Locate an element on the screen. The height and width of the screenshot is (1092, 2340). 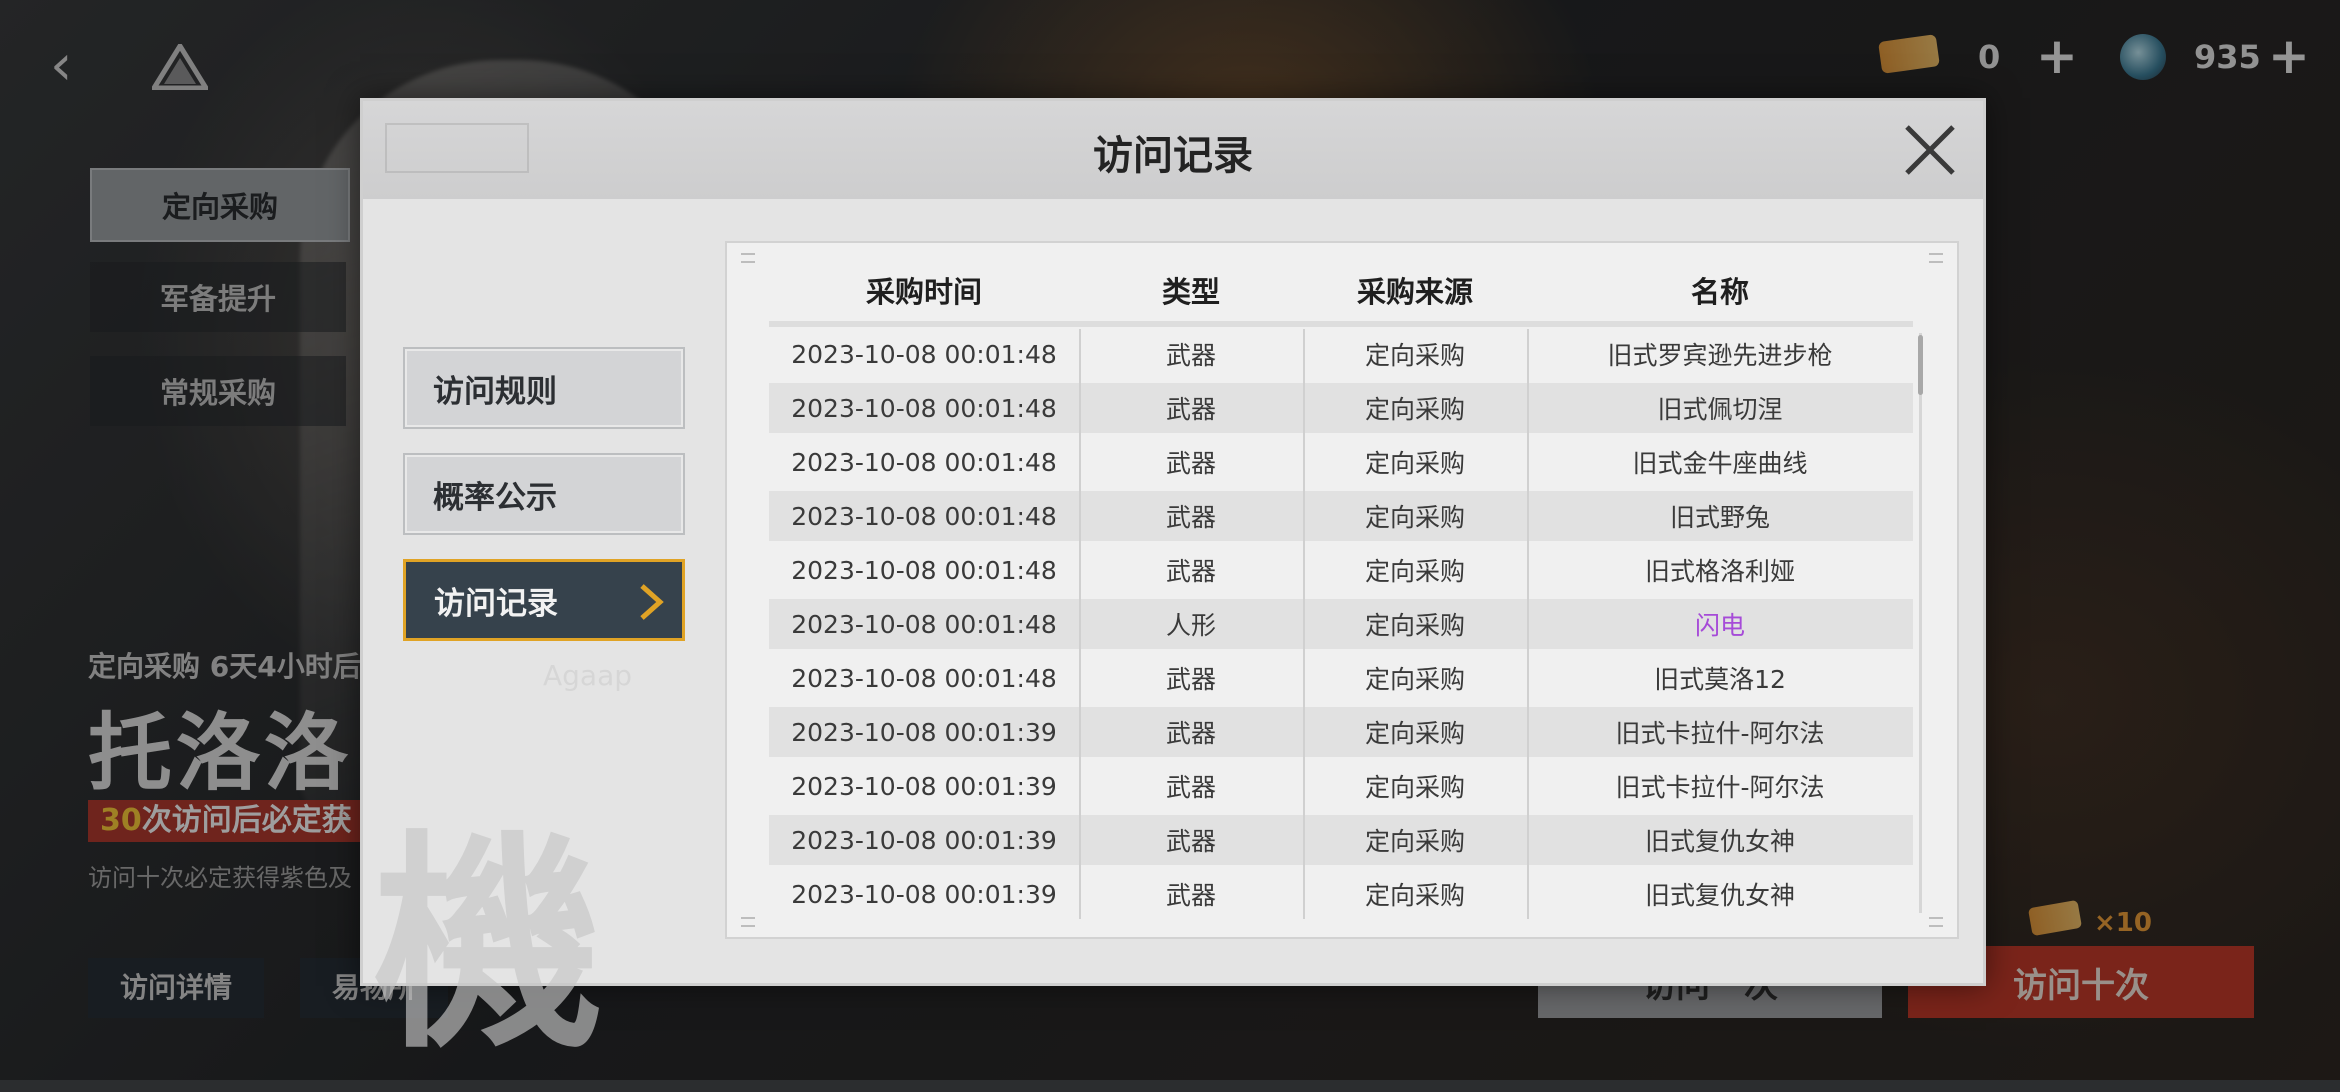
table-row: 2023-10-08 00:01:48 人形 定向采购 闪电 is located at coordinates (1341, 624).